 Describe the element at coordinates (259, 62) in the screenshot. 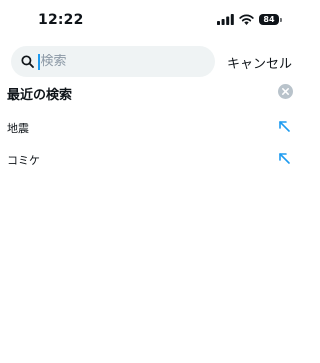

I see `cancel-button: キャンセル` at that location.